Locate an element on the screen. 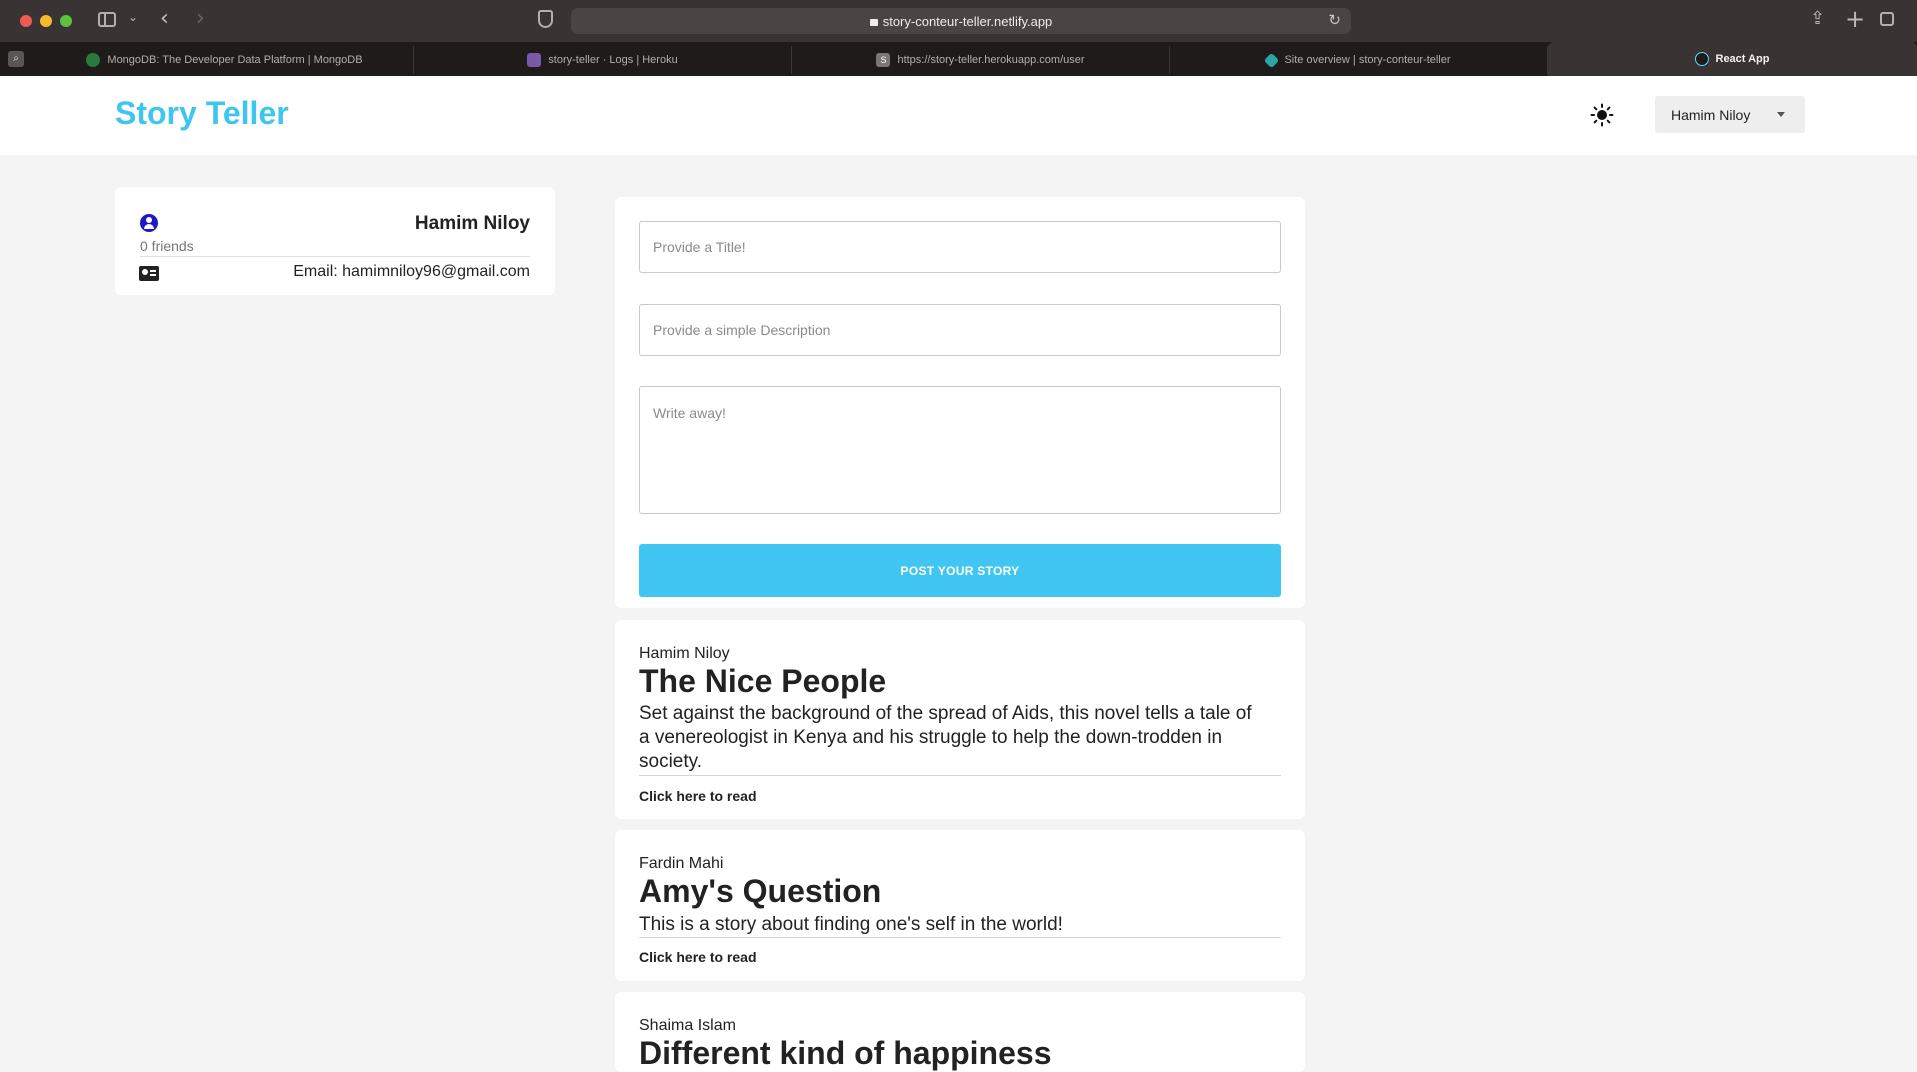 The image size is (1917, 1072). mongodb-favicon-icon is located at coordinates (93, 60).